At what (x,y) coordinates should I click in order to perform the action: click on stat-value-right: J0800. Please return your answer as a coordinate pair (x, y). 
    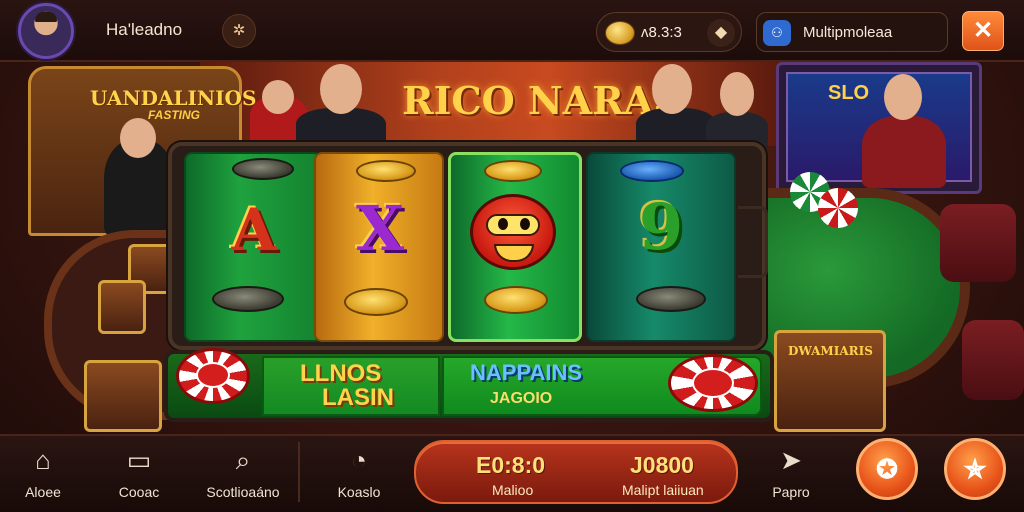
    Looking at the image, I should click on (662, 465).